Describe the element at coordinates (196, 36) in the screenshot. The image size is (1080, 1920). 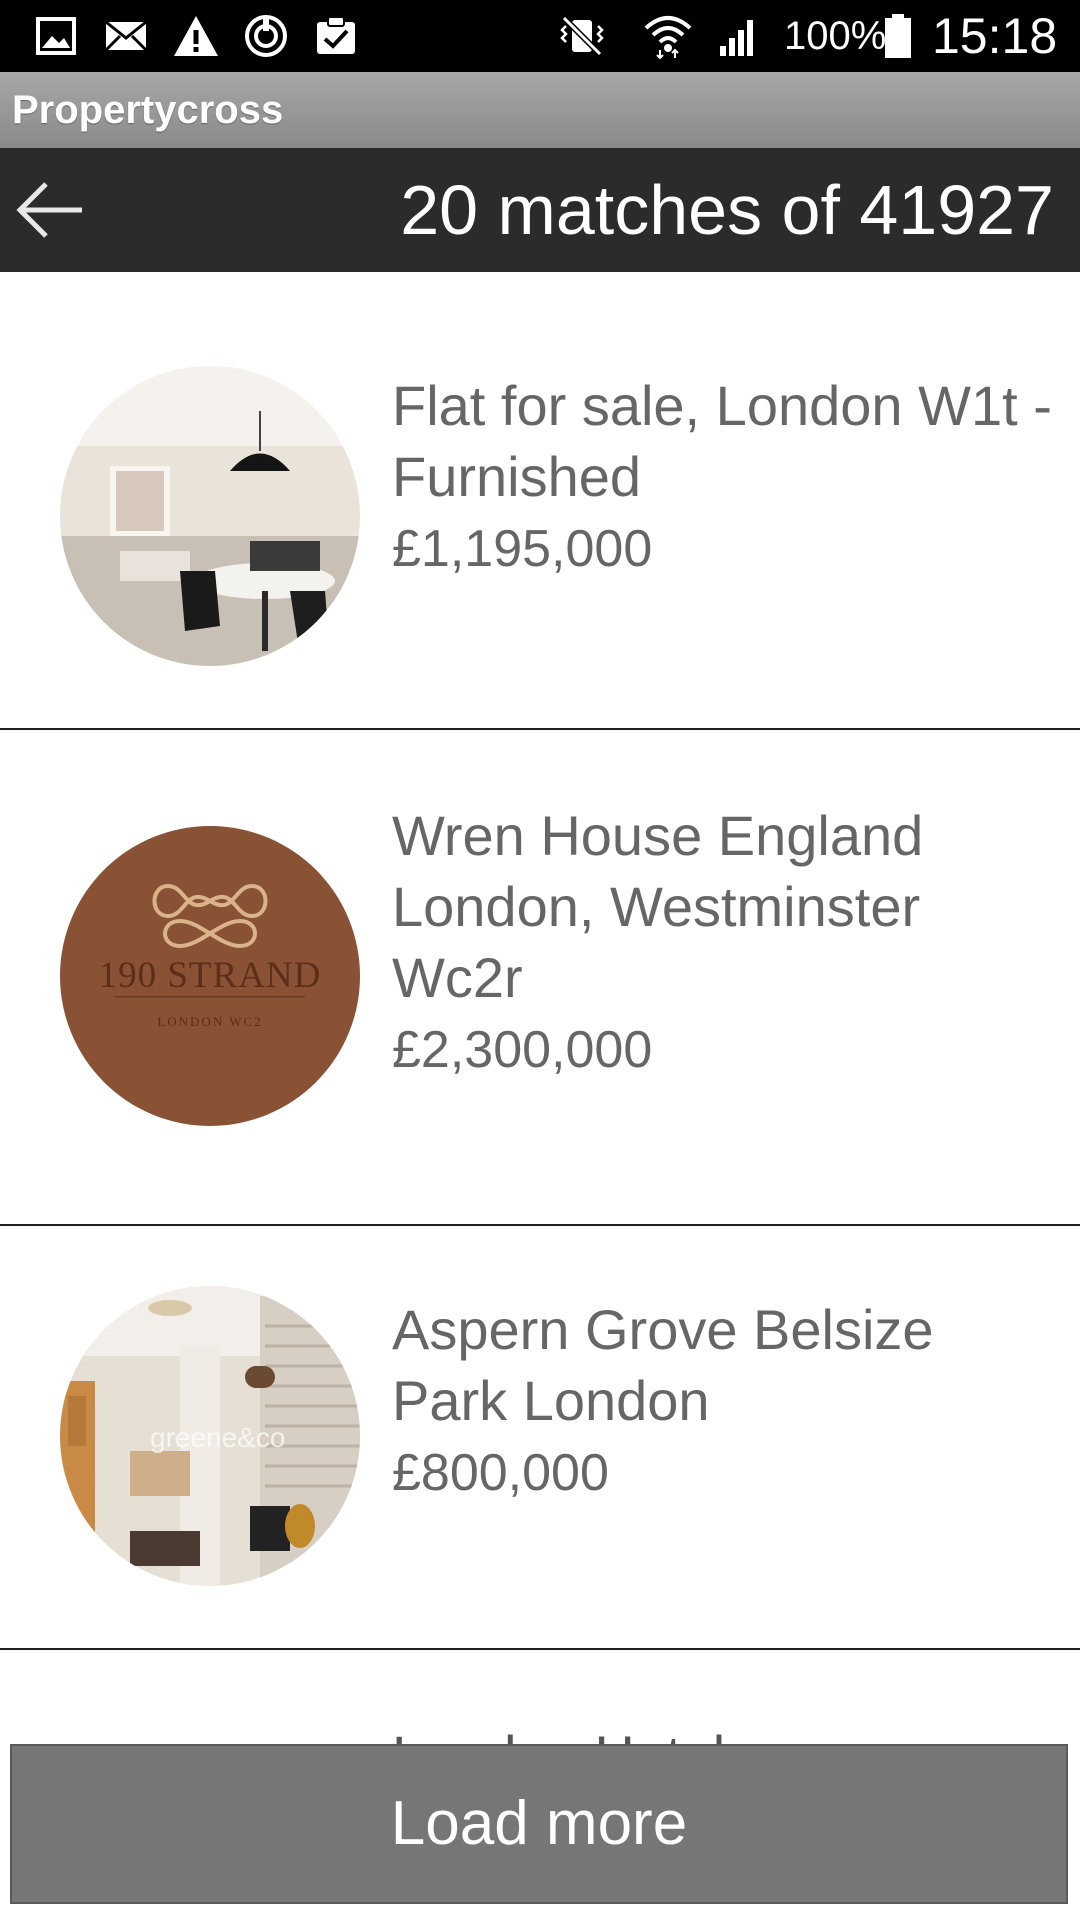
I see `warning-icon` at that location.